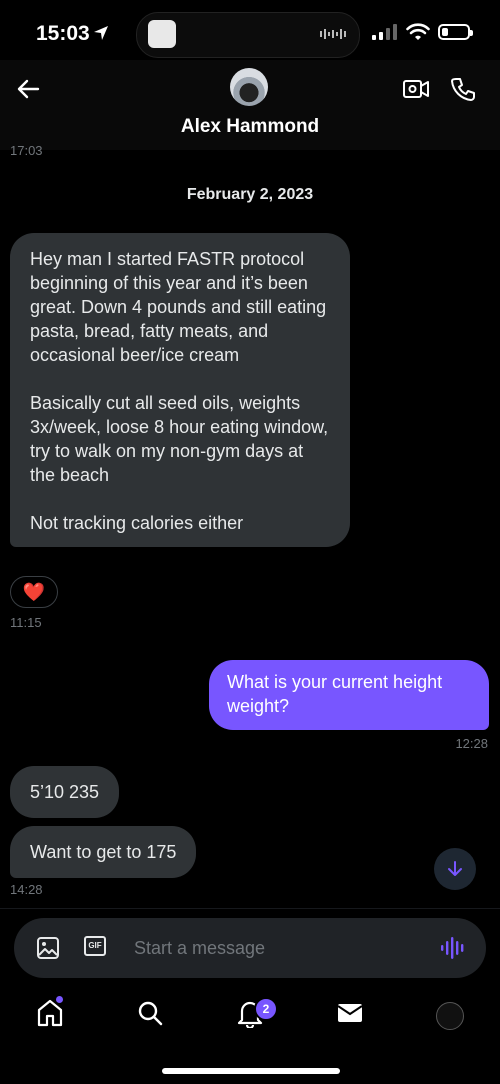 The width and height of the screenshot is (500, 1084). I want to click on message-text: 5’10 235, so click(65, 792).